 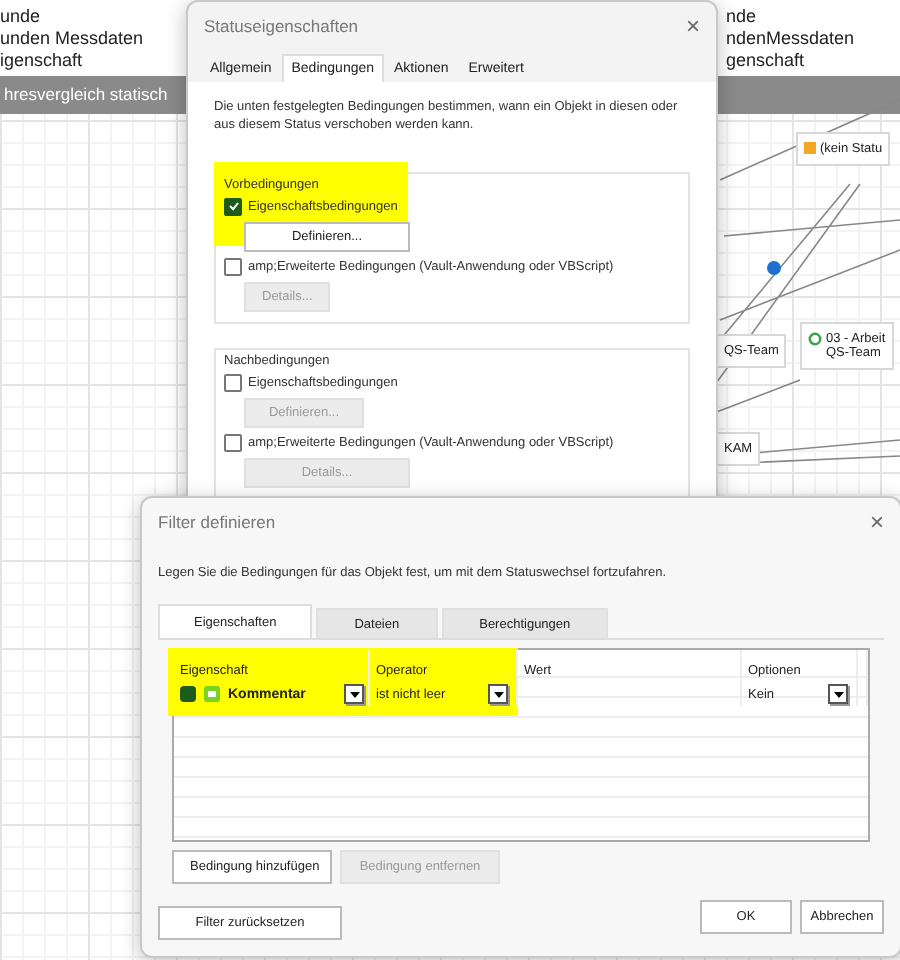 I want to click on status-icon, so click(x=188, y=694).